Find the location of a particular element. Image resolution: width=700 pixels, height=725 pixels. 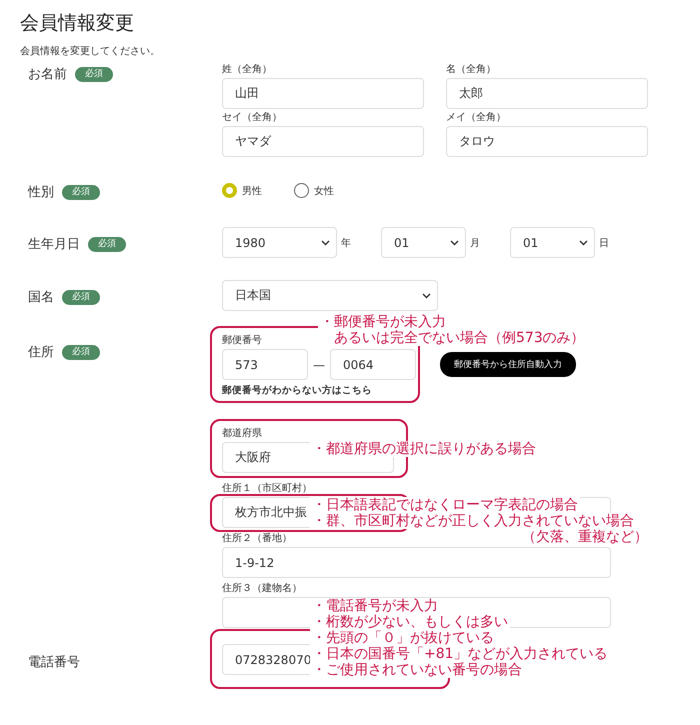

page-title: 会員情報変更 is located at coordinates (77, 23).